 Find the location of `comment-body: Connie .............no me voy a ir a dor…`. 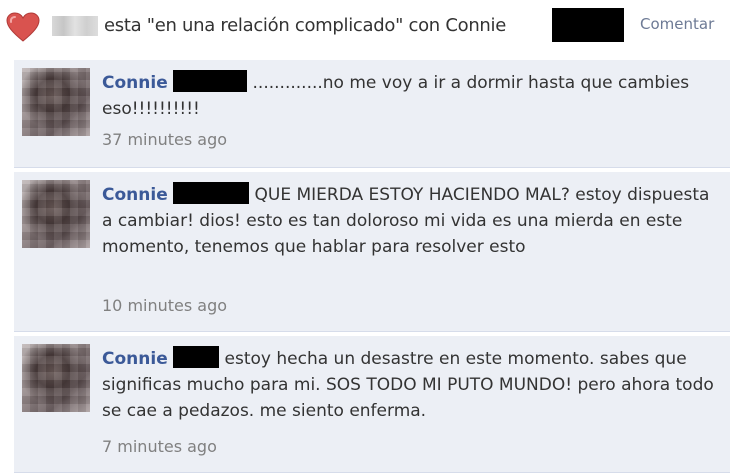

comment-body: Connie .............no me voy a ir a dor… is located at coordinates (412, 96).